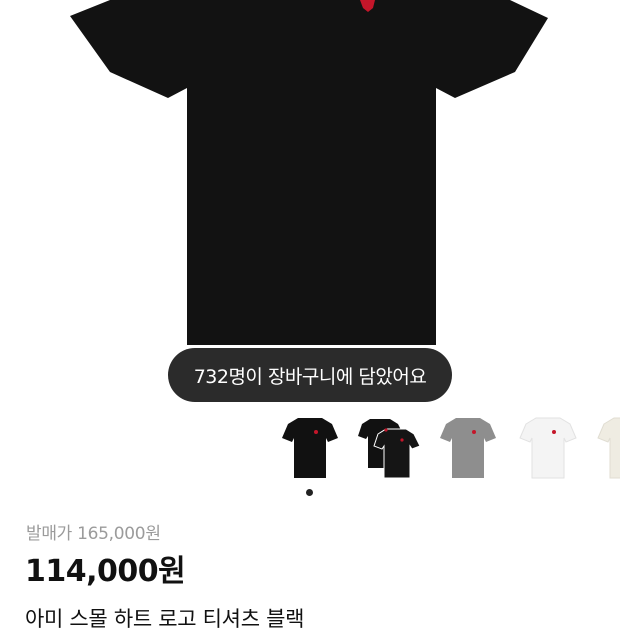 Image resolution: width=620 pixels, height=633 pixels. What do you see at coordinates (105, 571) in the screenshot?
I see `sale-price: 114,000원` at bounding box center [105, 571].